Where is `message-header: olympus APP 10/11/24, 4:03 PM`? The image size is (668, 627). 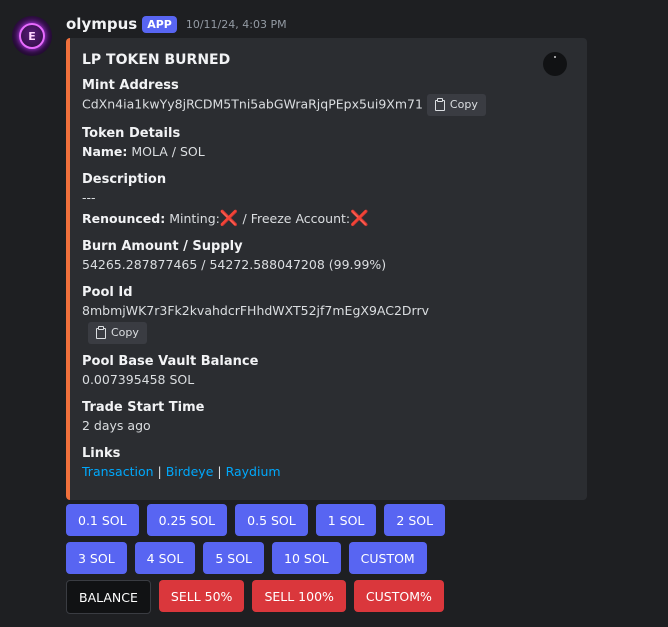 message-header: olympus APP 10/11/24, 4:03 PM is located at coordinates (176, 24).